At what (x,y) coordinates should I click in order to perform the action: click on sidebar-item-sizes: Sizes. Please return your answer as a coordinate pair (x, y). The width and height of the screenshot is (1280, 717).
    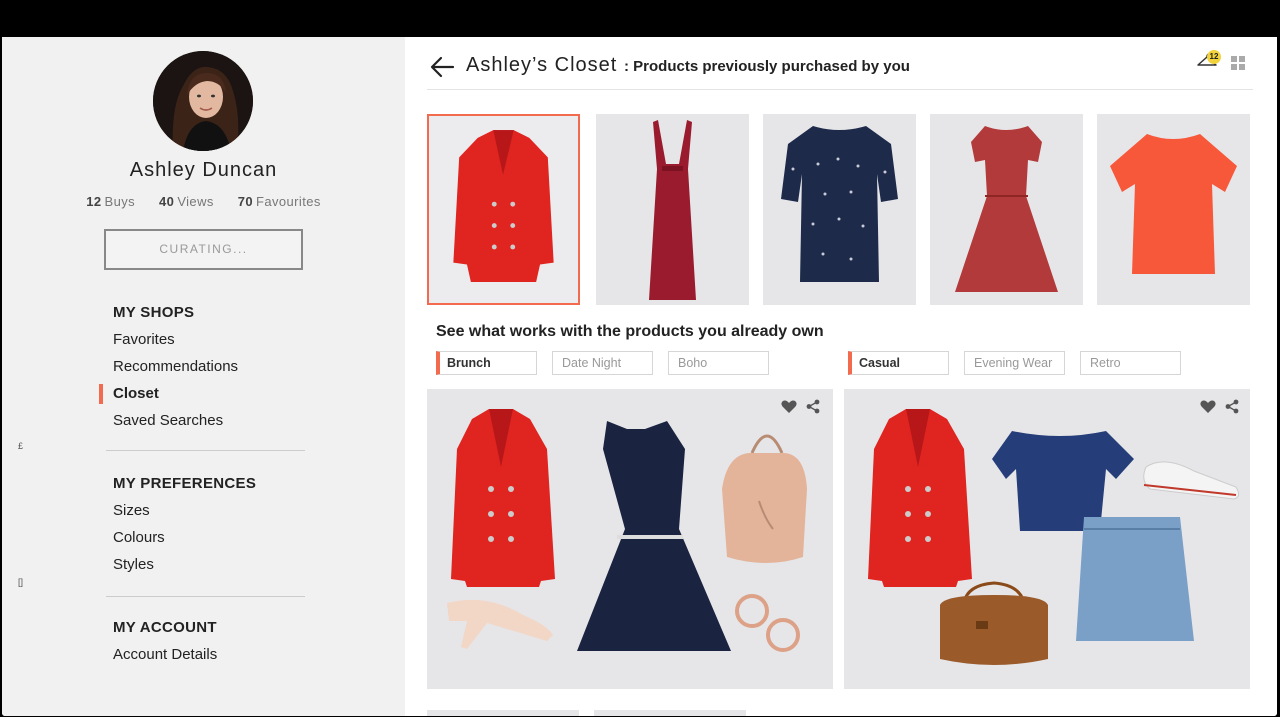
    Looking at the image, I should click on (184, 510).